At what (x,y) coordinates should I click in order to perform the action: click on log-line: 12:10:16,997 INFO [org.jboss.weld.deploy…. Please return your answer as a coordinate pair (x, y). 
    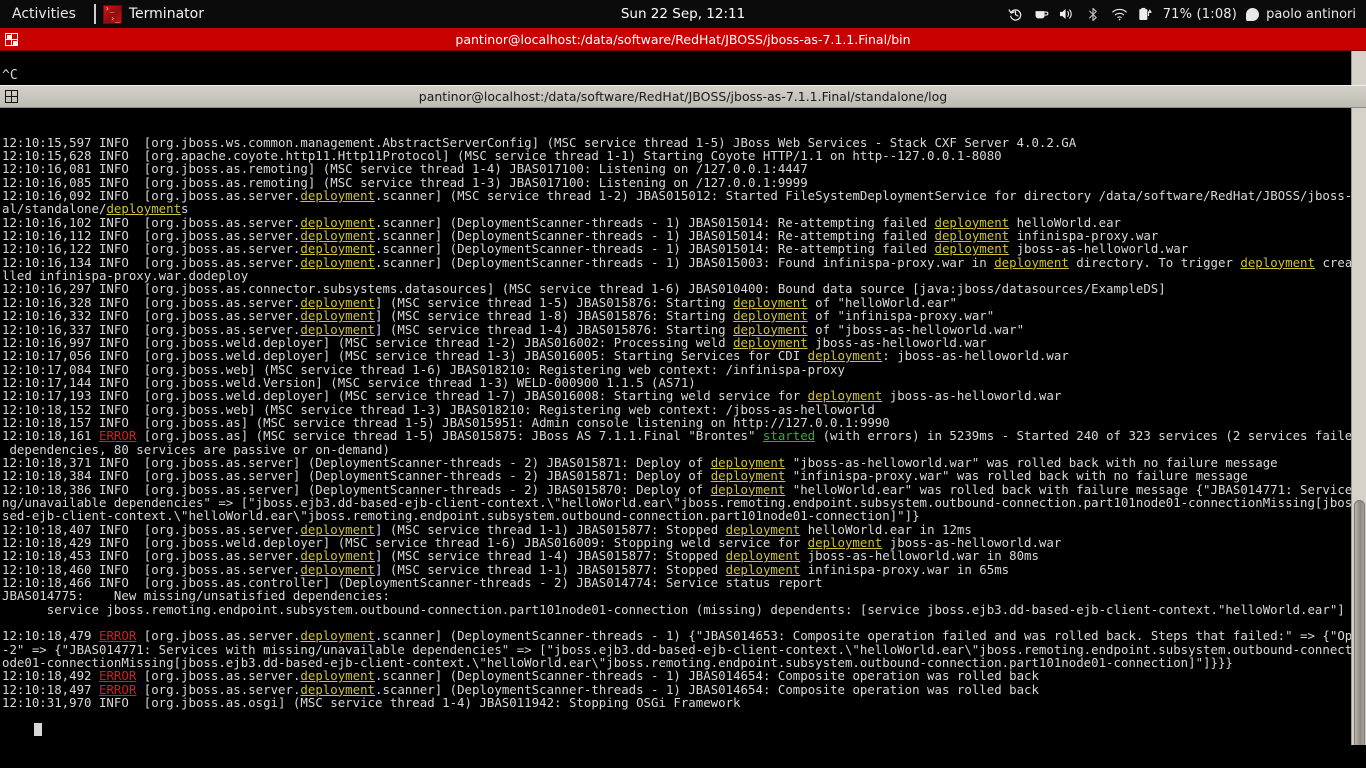
    Looking at the image, I should click on (676, 342).